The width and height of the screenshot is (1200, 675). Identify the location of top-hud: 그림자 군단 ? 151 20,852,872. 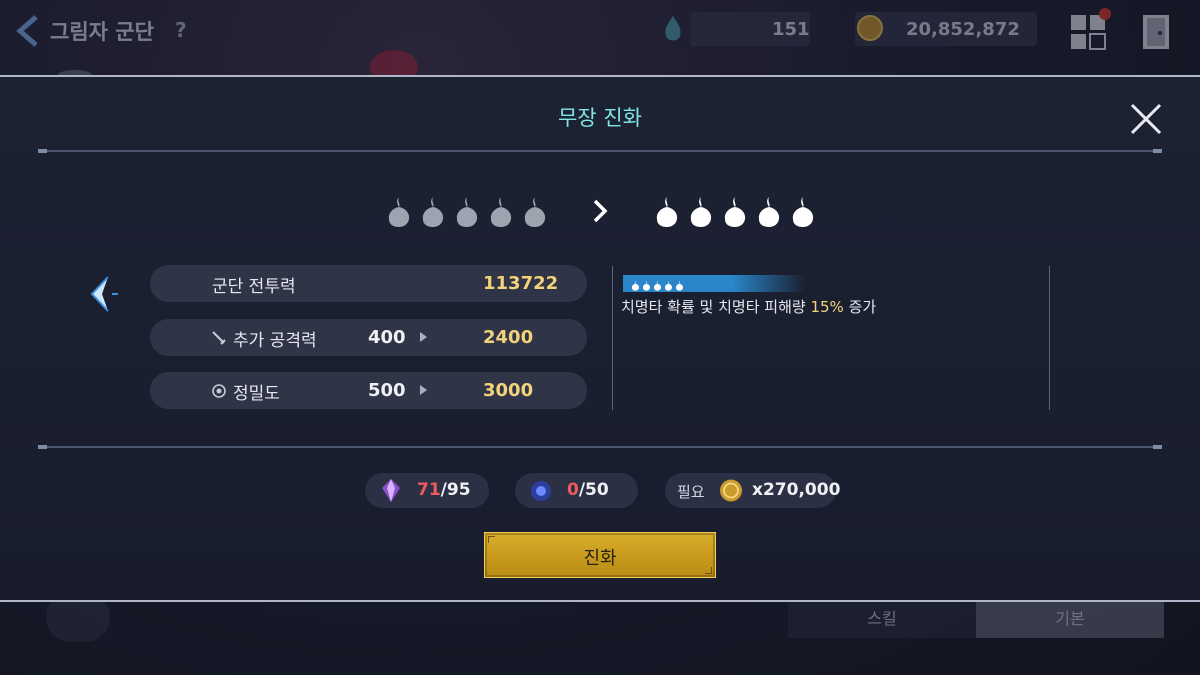
(600, 36).